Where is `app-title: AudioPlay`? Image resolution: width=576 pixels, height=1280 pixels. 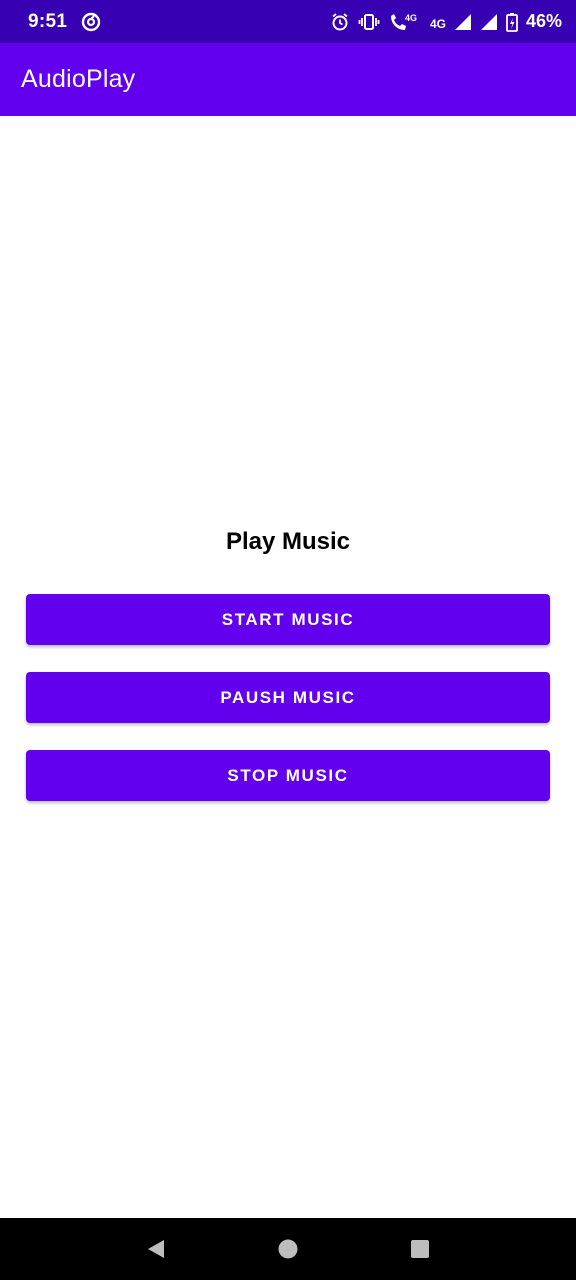 app-title: AudioPlay is located at coordinates (78, 79).